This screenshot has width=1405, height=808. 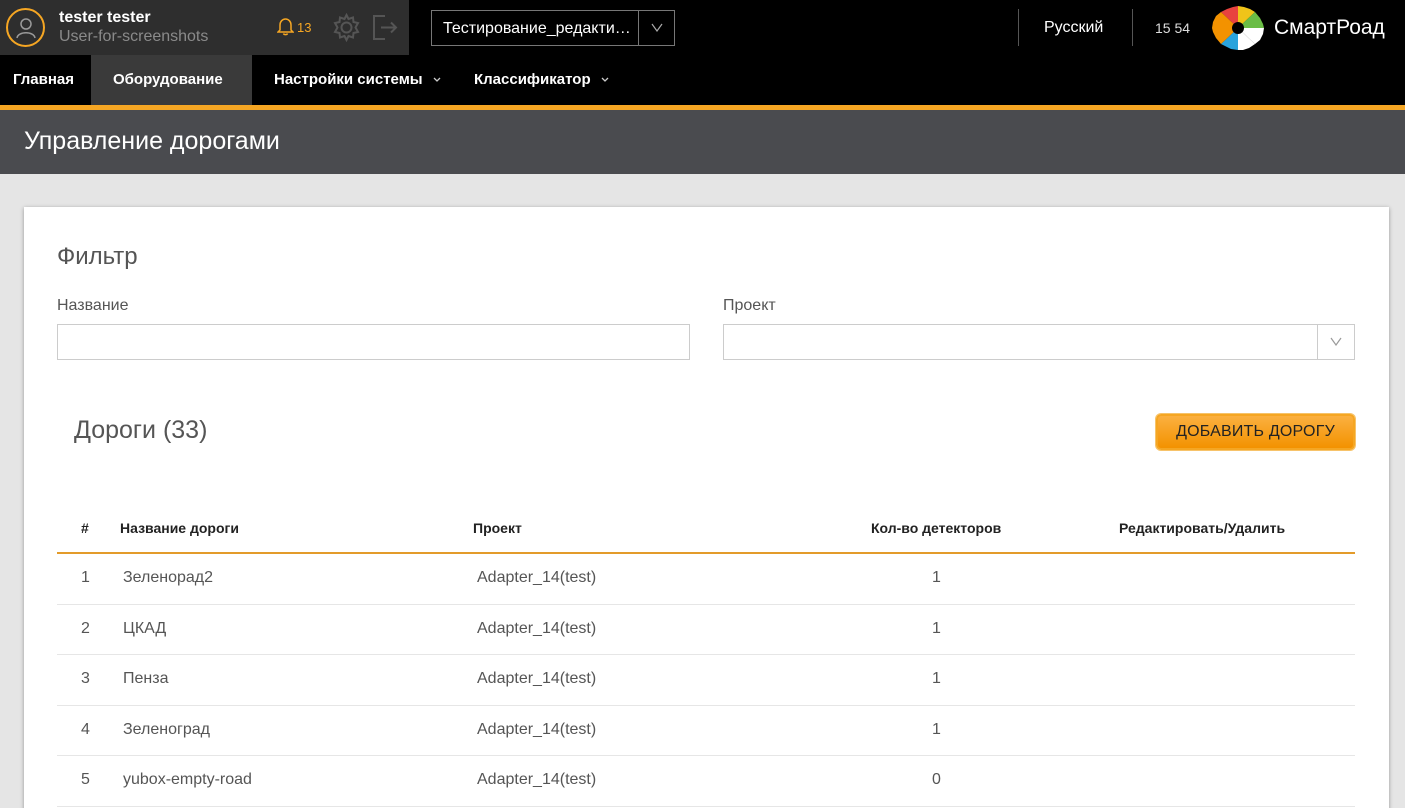 What do you see at coordinates (1039, 342) in the screenshot?
I see `project-filter-select` at bounding box center [1039, 342].